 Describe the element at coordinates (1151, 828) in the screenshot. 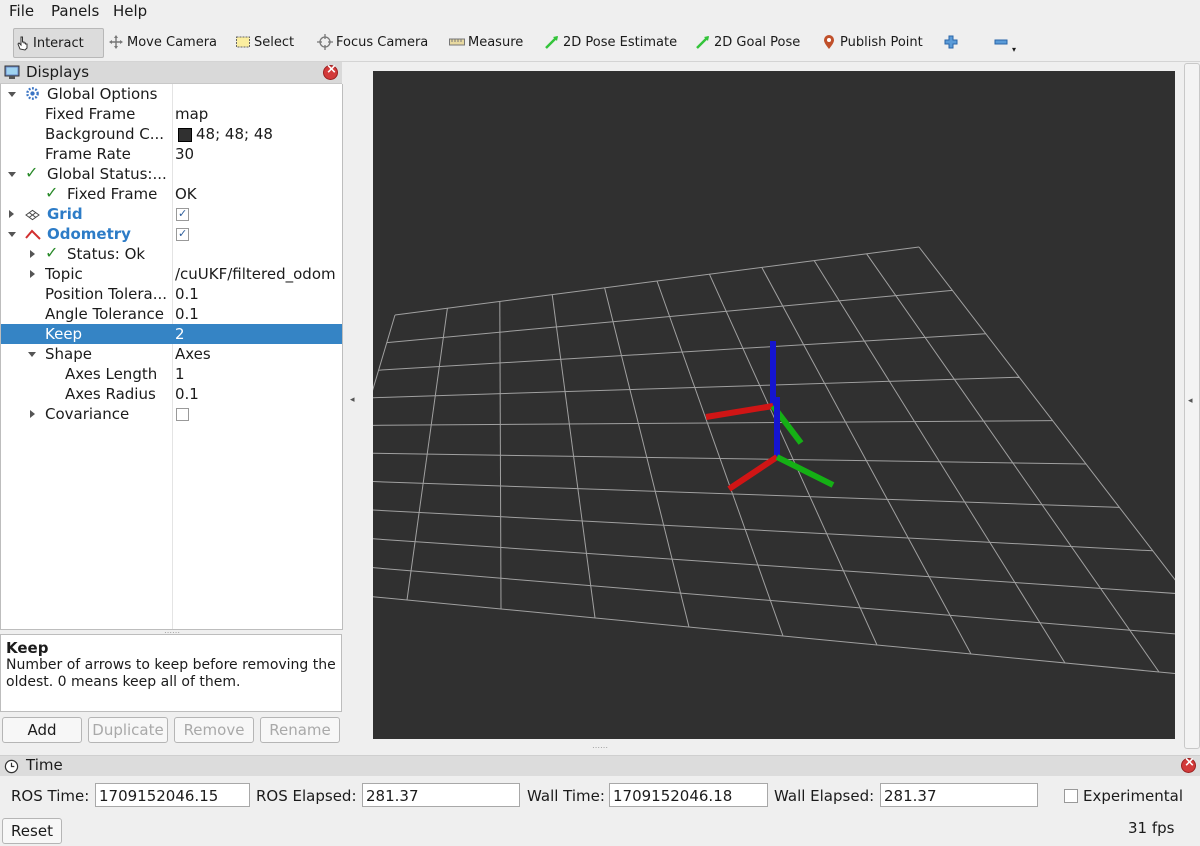

I see `fps-readout: 31 fps` at that location.